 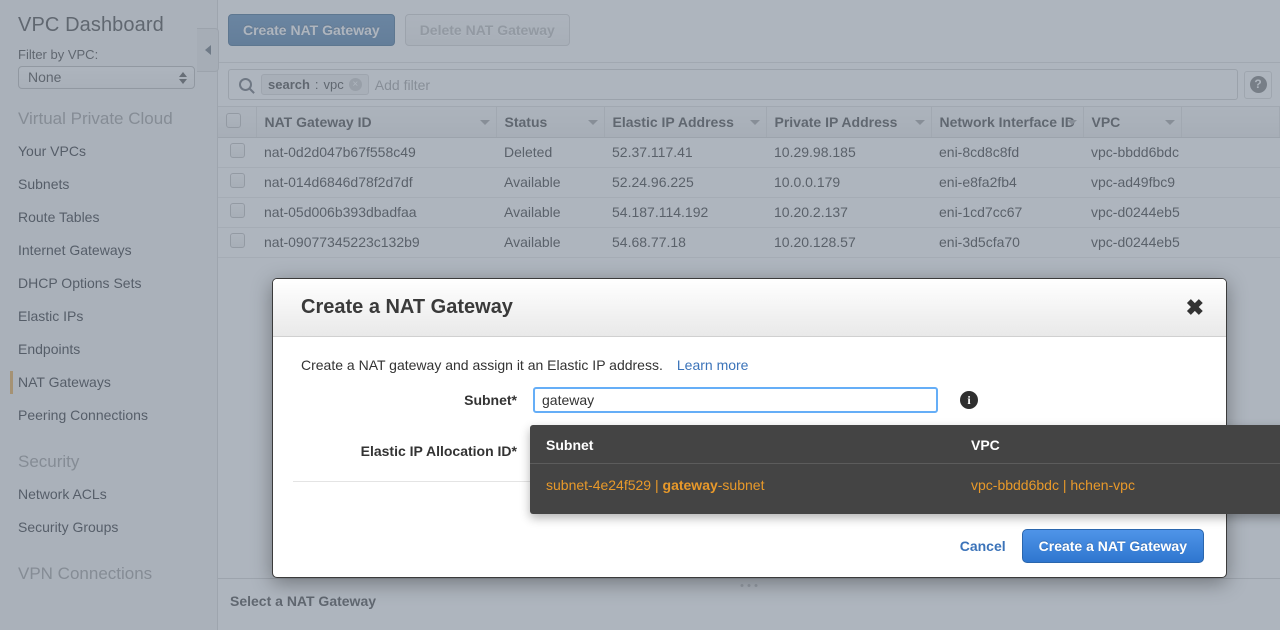 What do you see at coordinates (490, 400) in the screenshot?
I see `subnet-label: Subnet*` at bounding box center [490, 400].